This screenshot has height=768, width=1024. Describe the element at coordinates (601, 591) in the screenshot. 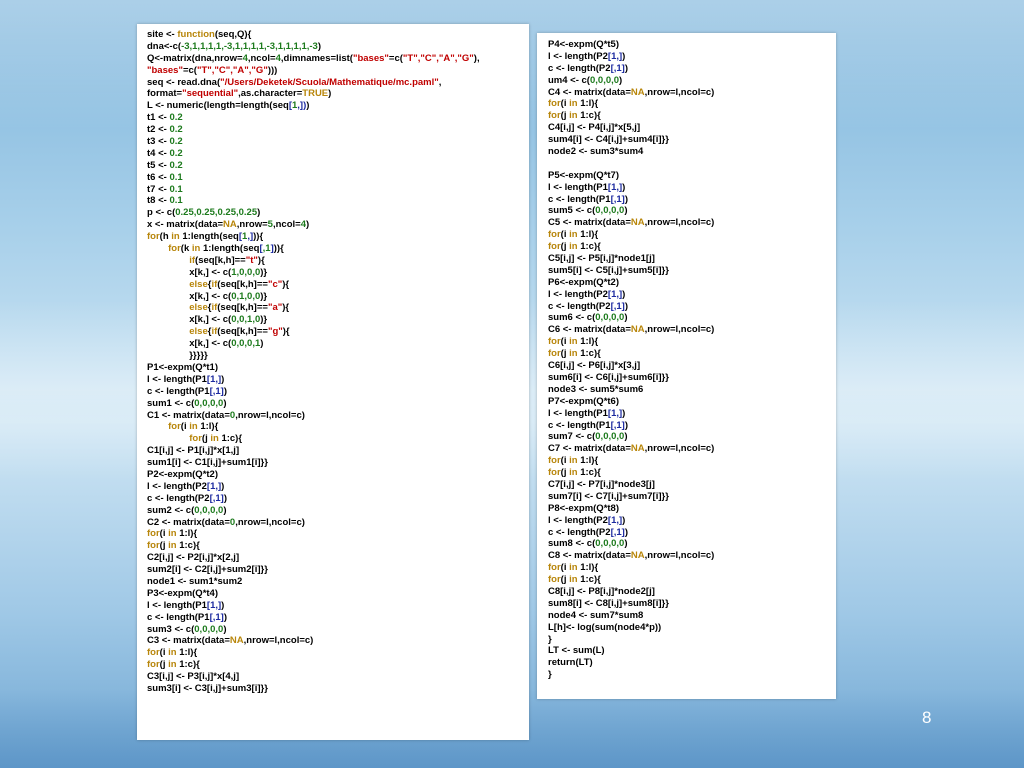

I see `code-token: C8[i,j] <- P8[i,j]*node2[j]` at that location.